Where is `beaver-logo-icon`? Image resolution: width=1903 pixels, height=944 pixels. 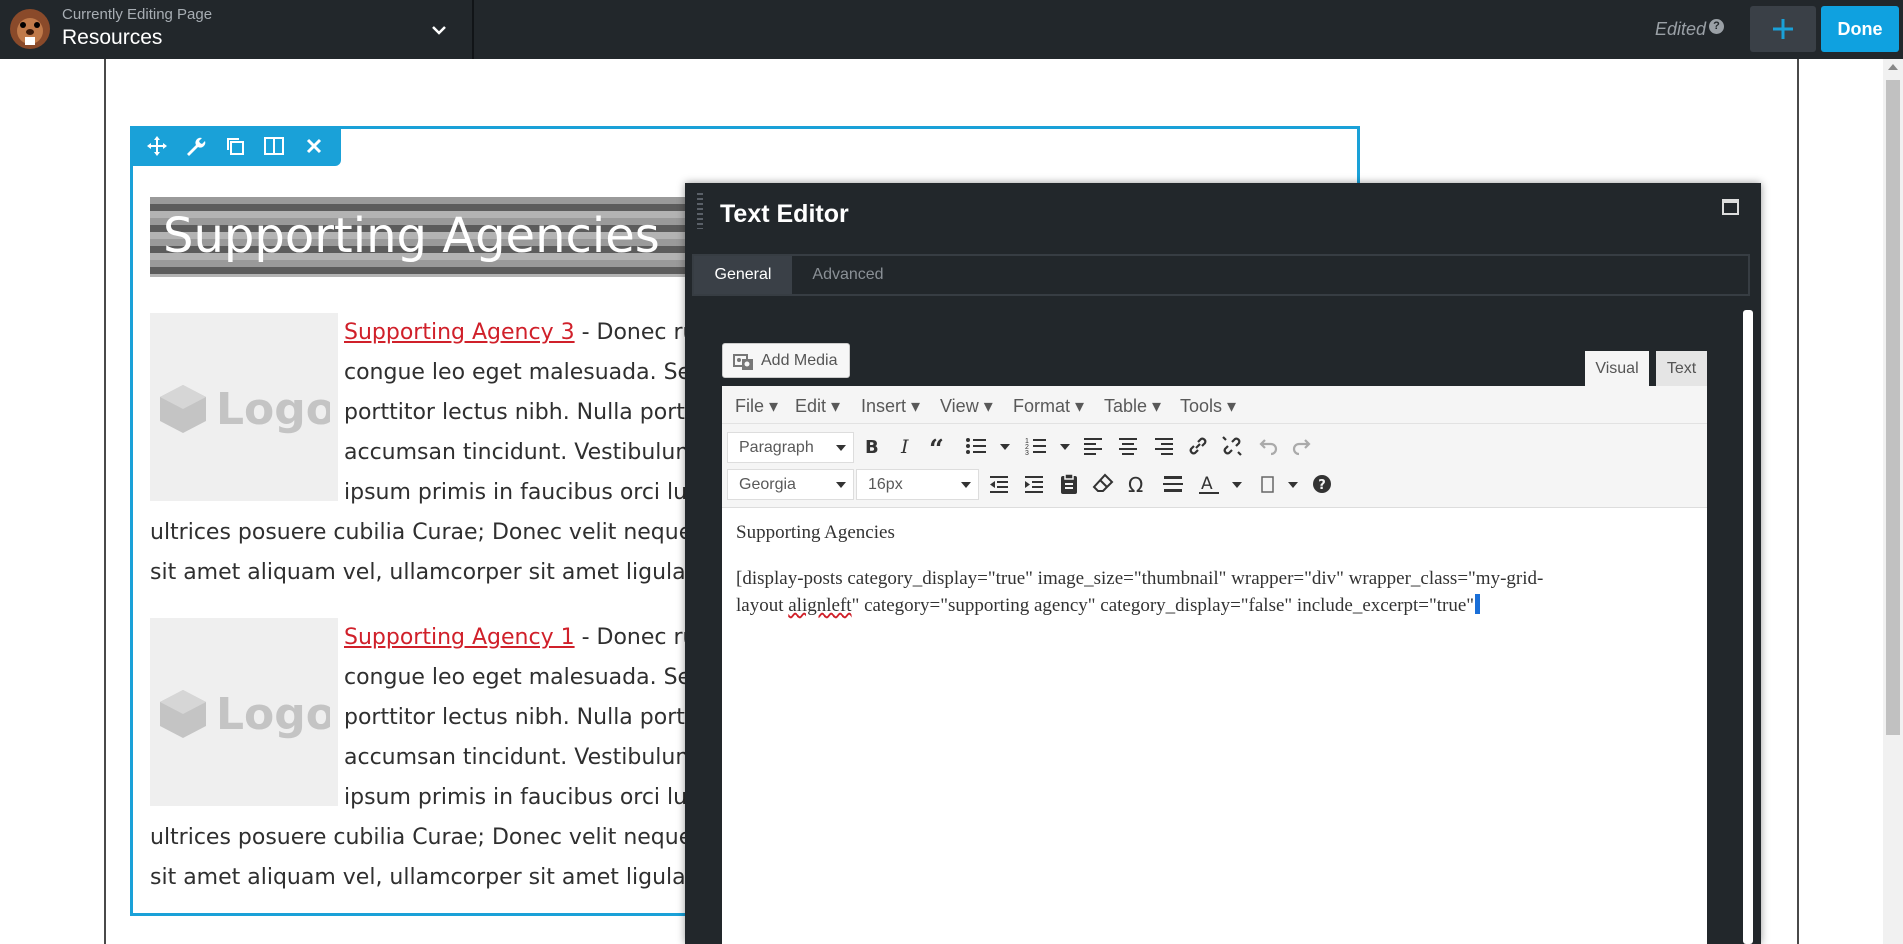 beaver-logo-icon is located at coordinates (30, 29).